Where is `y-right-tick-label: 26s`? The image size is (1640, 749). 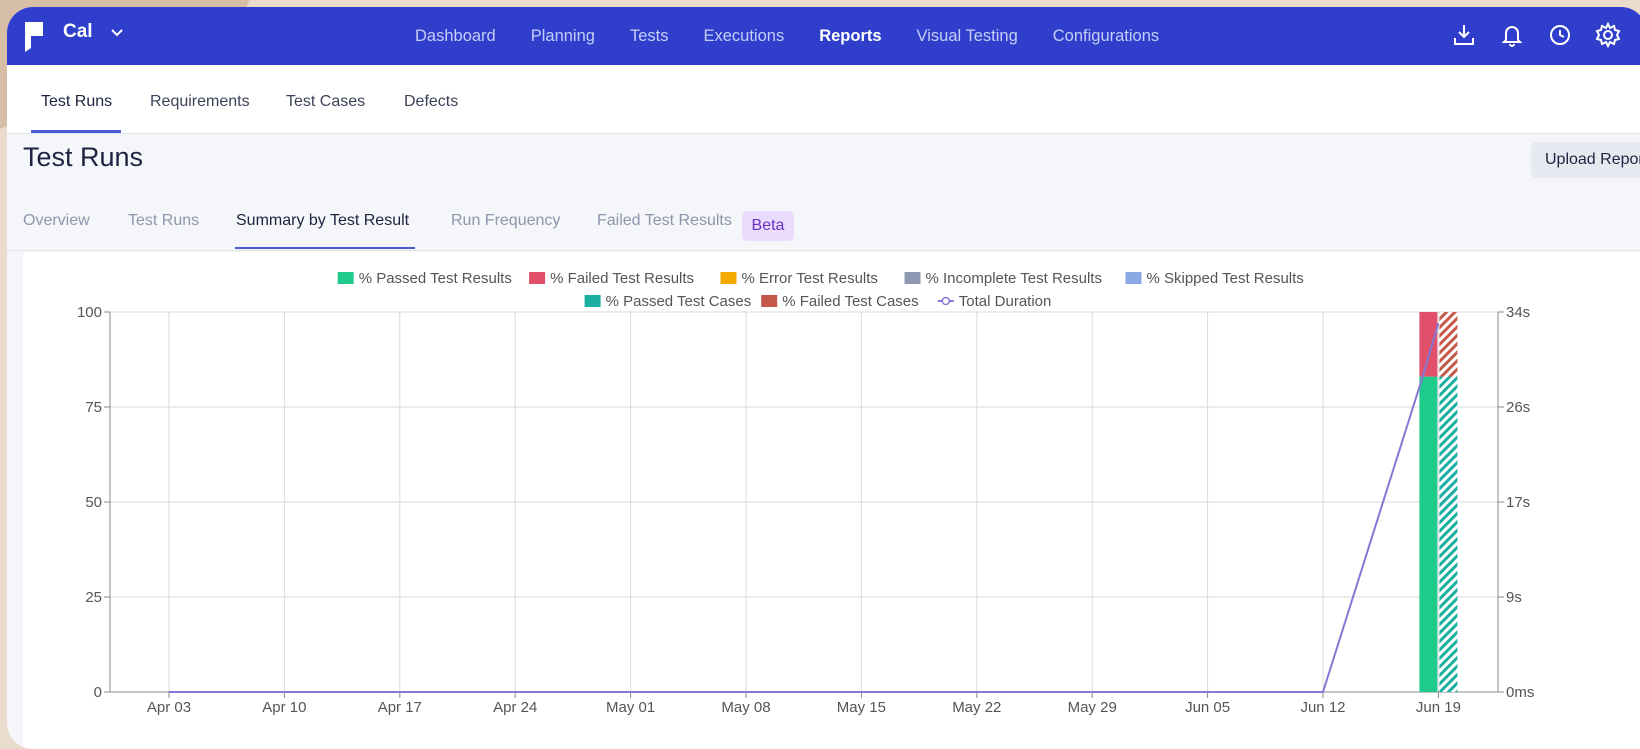 y-right-tick-label: 26s is located at coordinates (1518, 407).